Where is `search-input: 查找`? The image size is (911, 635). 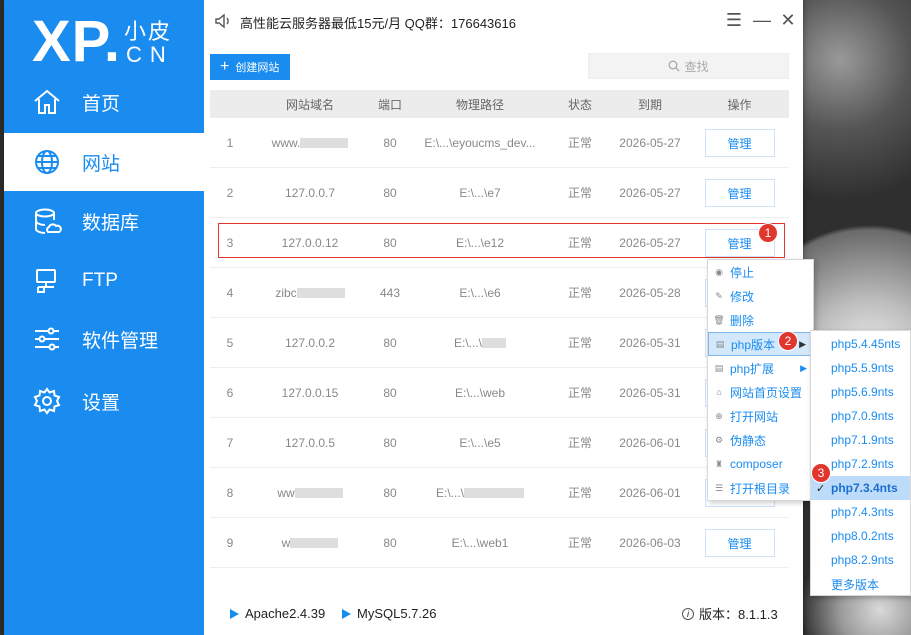
search-input: 查找 is located at coordinates (688, 66).